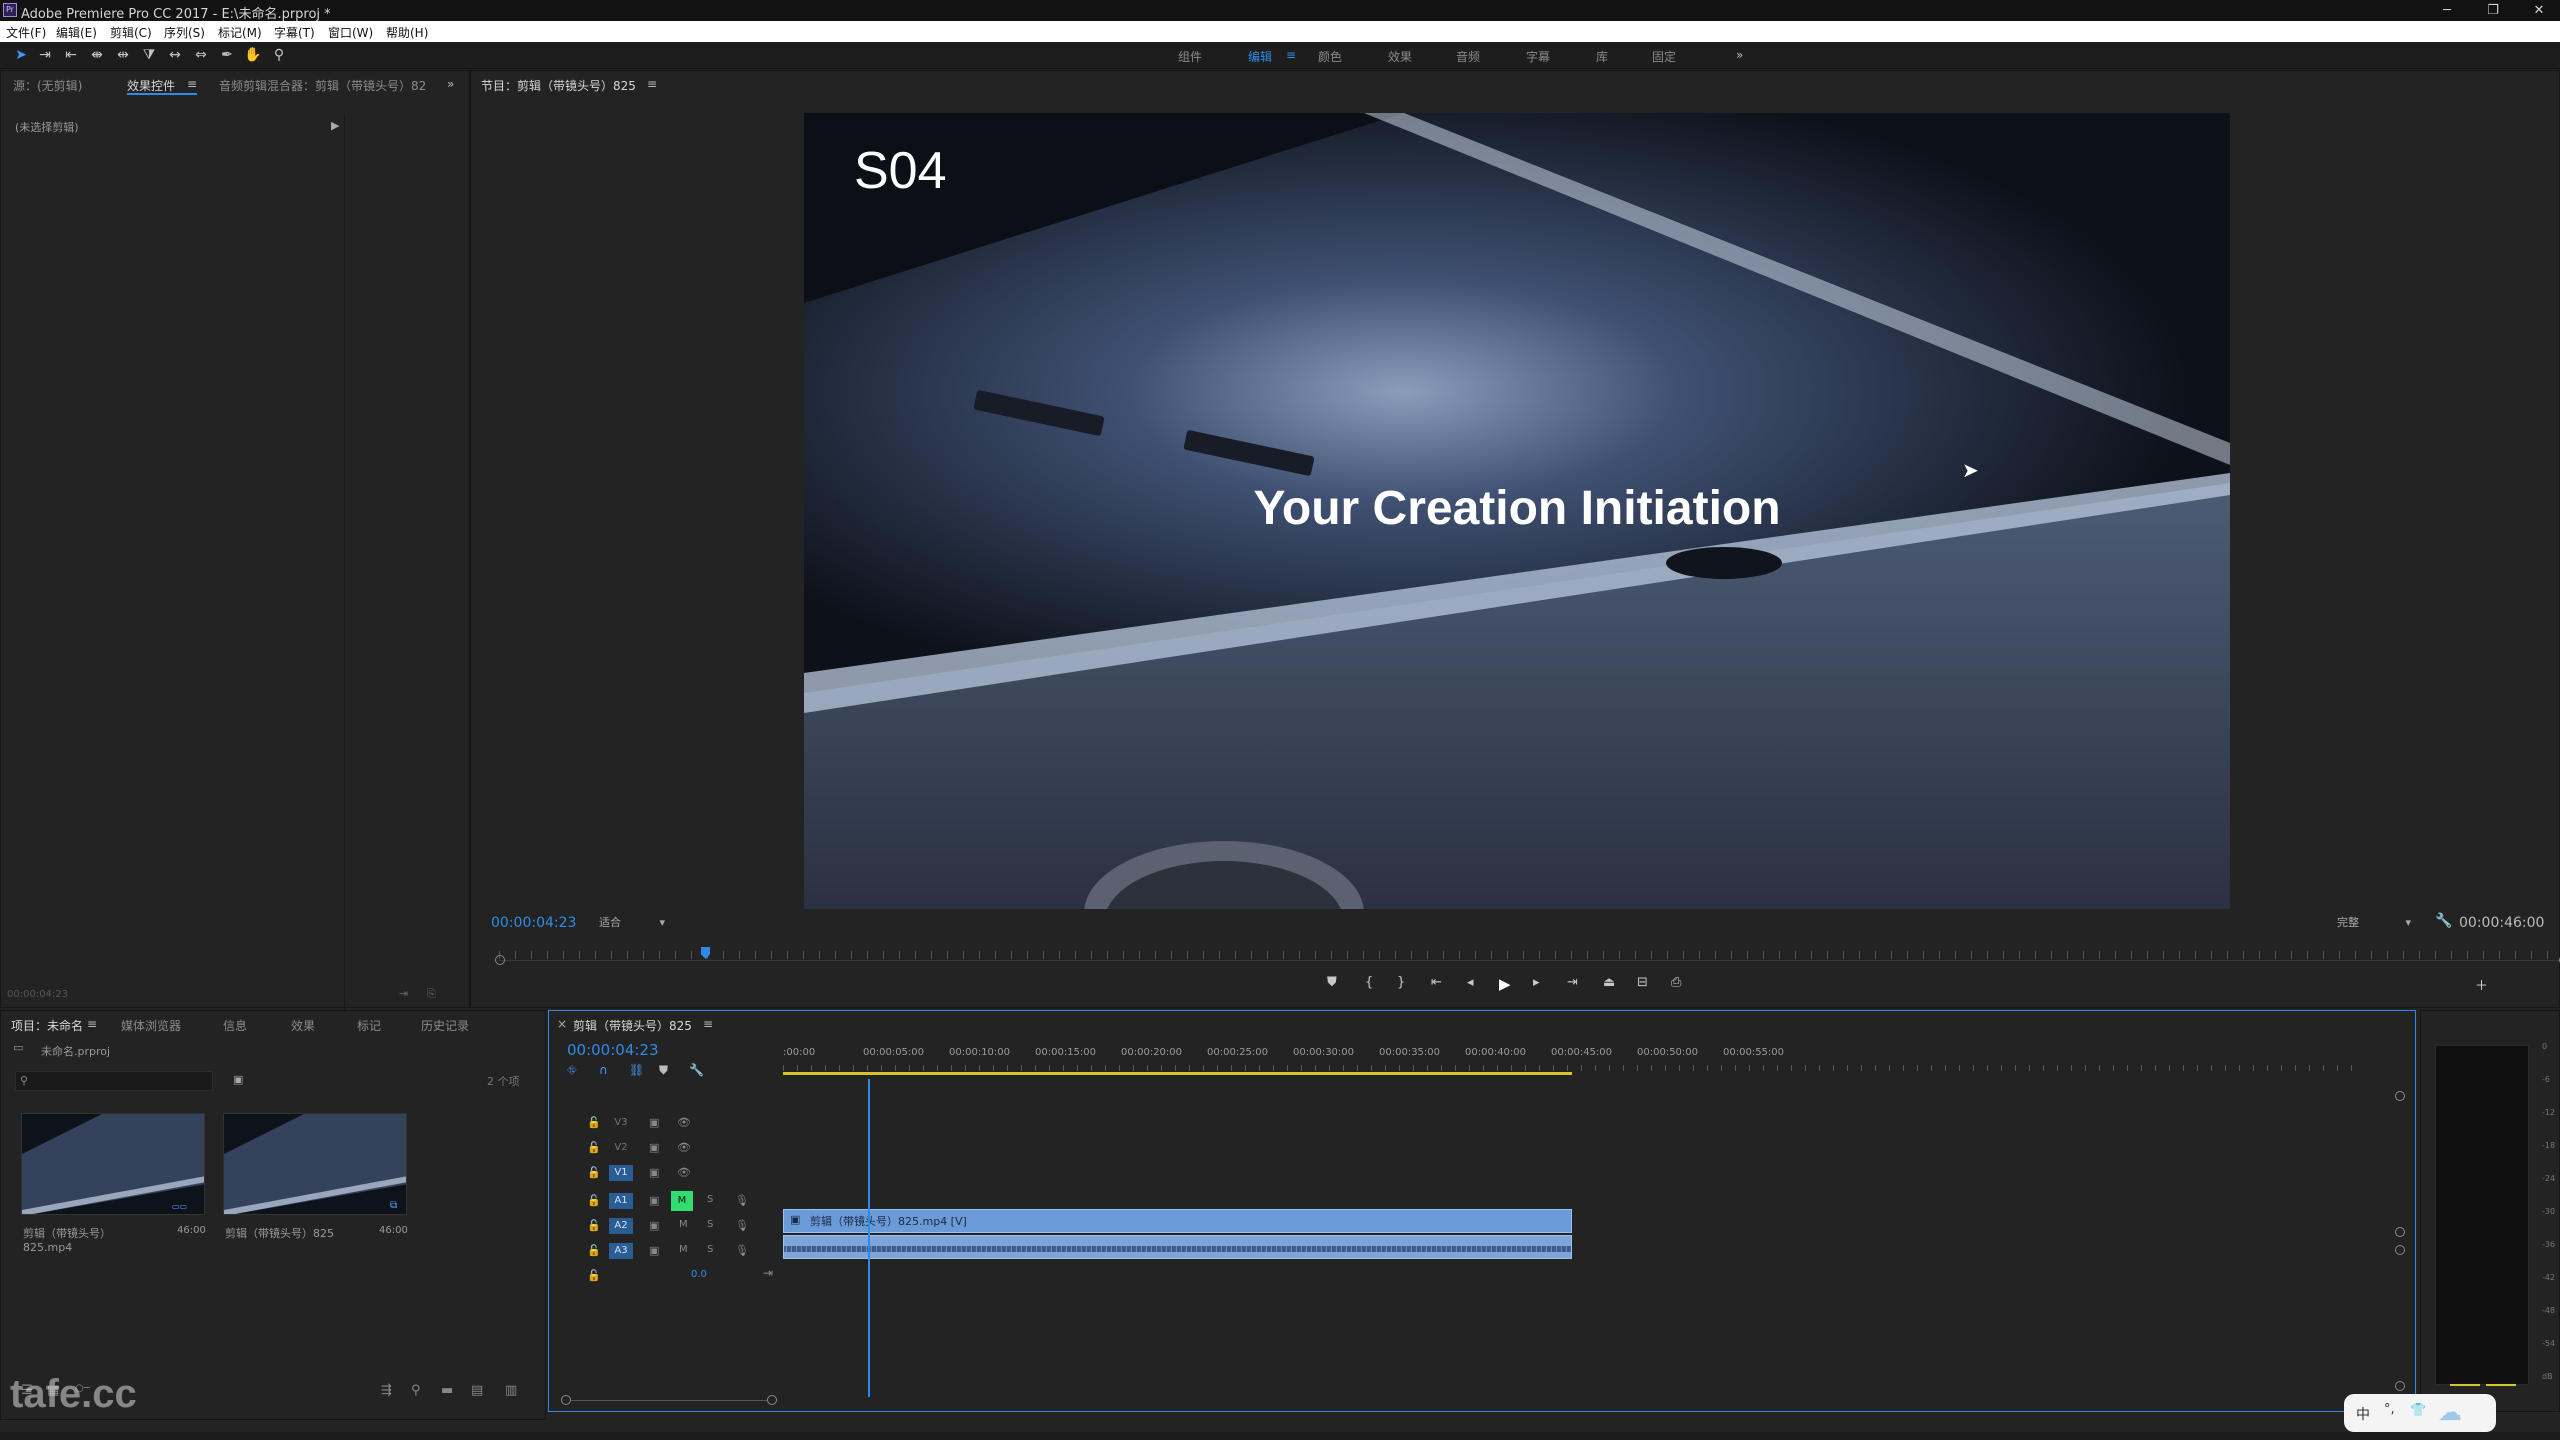 The height and width of the screenshot is (1440, 2560). Describe the element at coordinates (671, 1401) in the screenshot. I see `timeline-zoom-scroll` at that location.